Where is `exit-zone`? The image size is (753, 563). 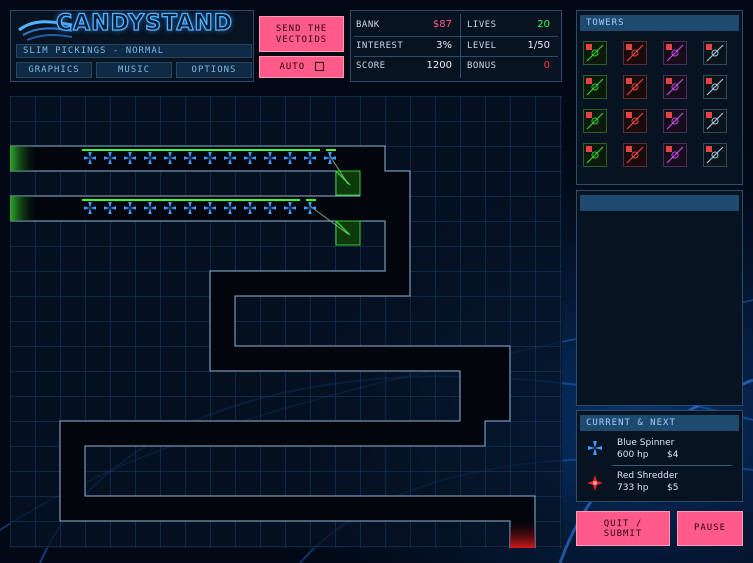
exit-zone is located at coordinates (522, 534).